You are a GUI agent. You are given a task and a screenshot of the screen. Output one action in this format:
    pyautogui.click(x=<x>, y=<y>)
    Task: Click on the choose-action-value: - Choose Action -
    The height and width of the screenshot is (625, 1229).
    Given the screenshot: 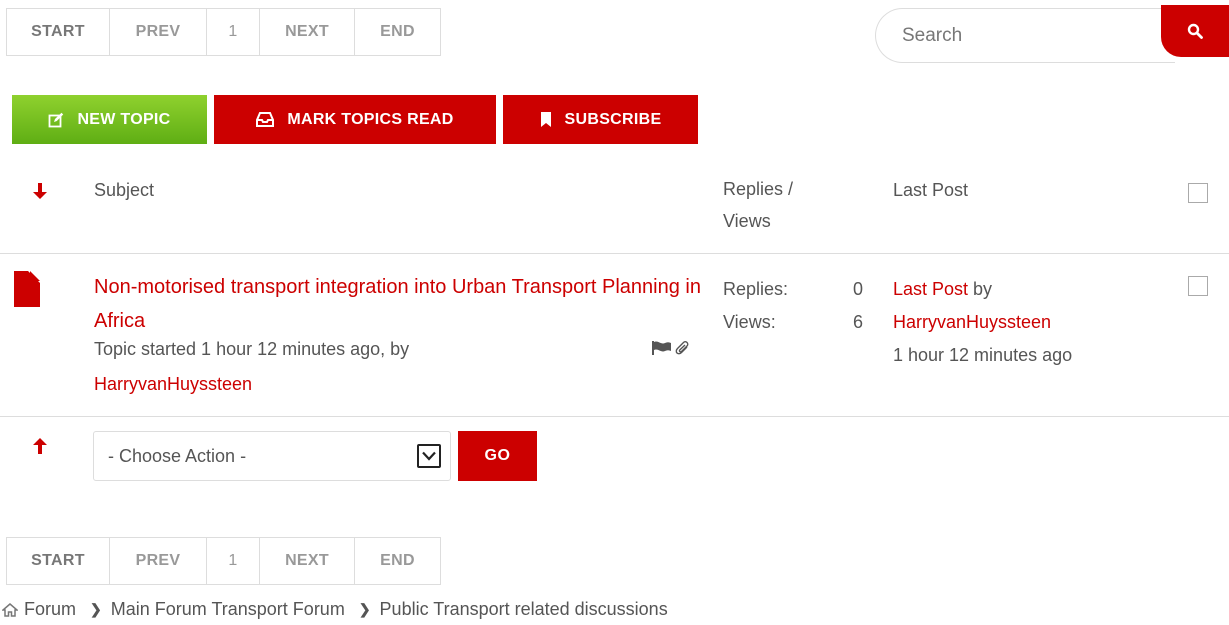 What is the action you would take?
    pyautogui.click(x=177, y=455)
    